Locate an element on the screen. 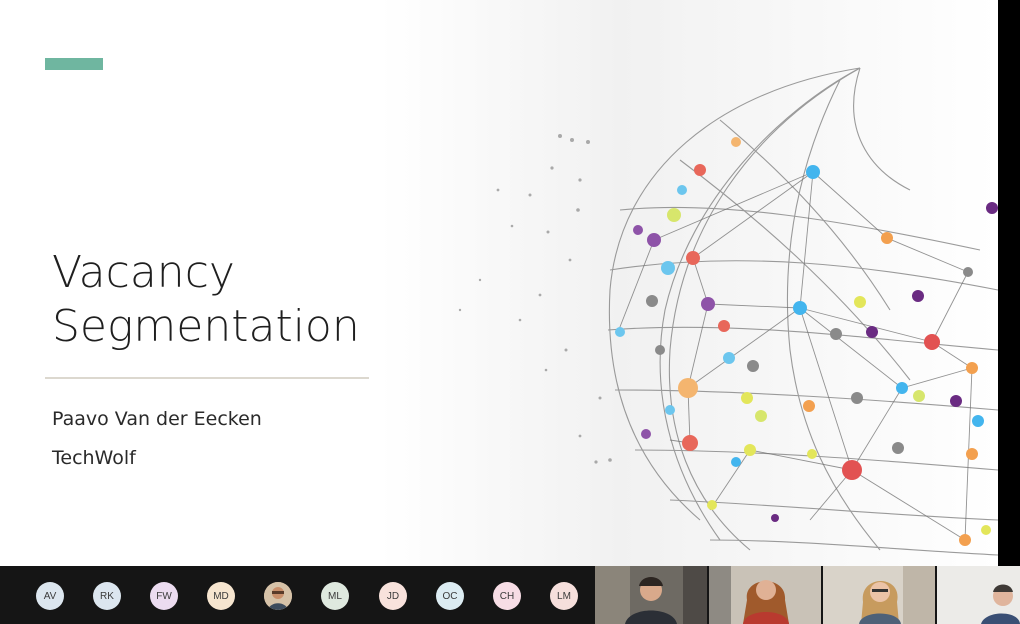 Image resolution: width=1020 pixels, height=624 pixels. author-name: Paavo Van der Eecken is located at coordinates (157, 419).